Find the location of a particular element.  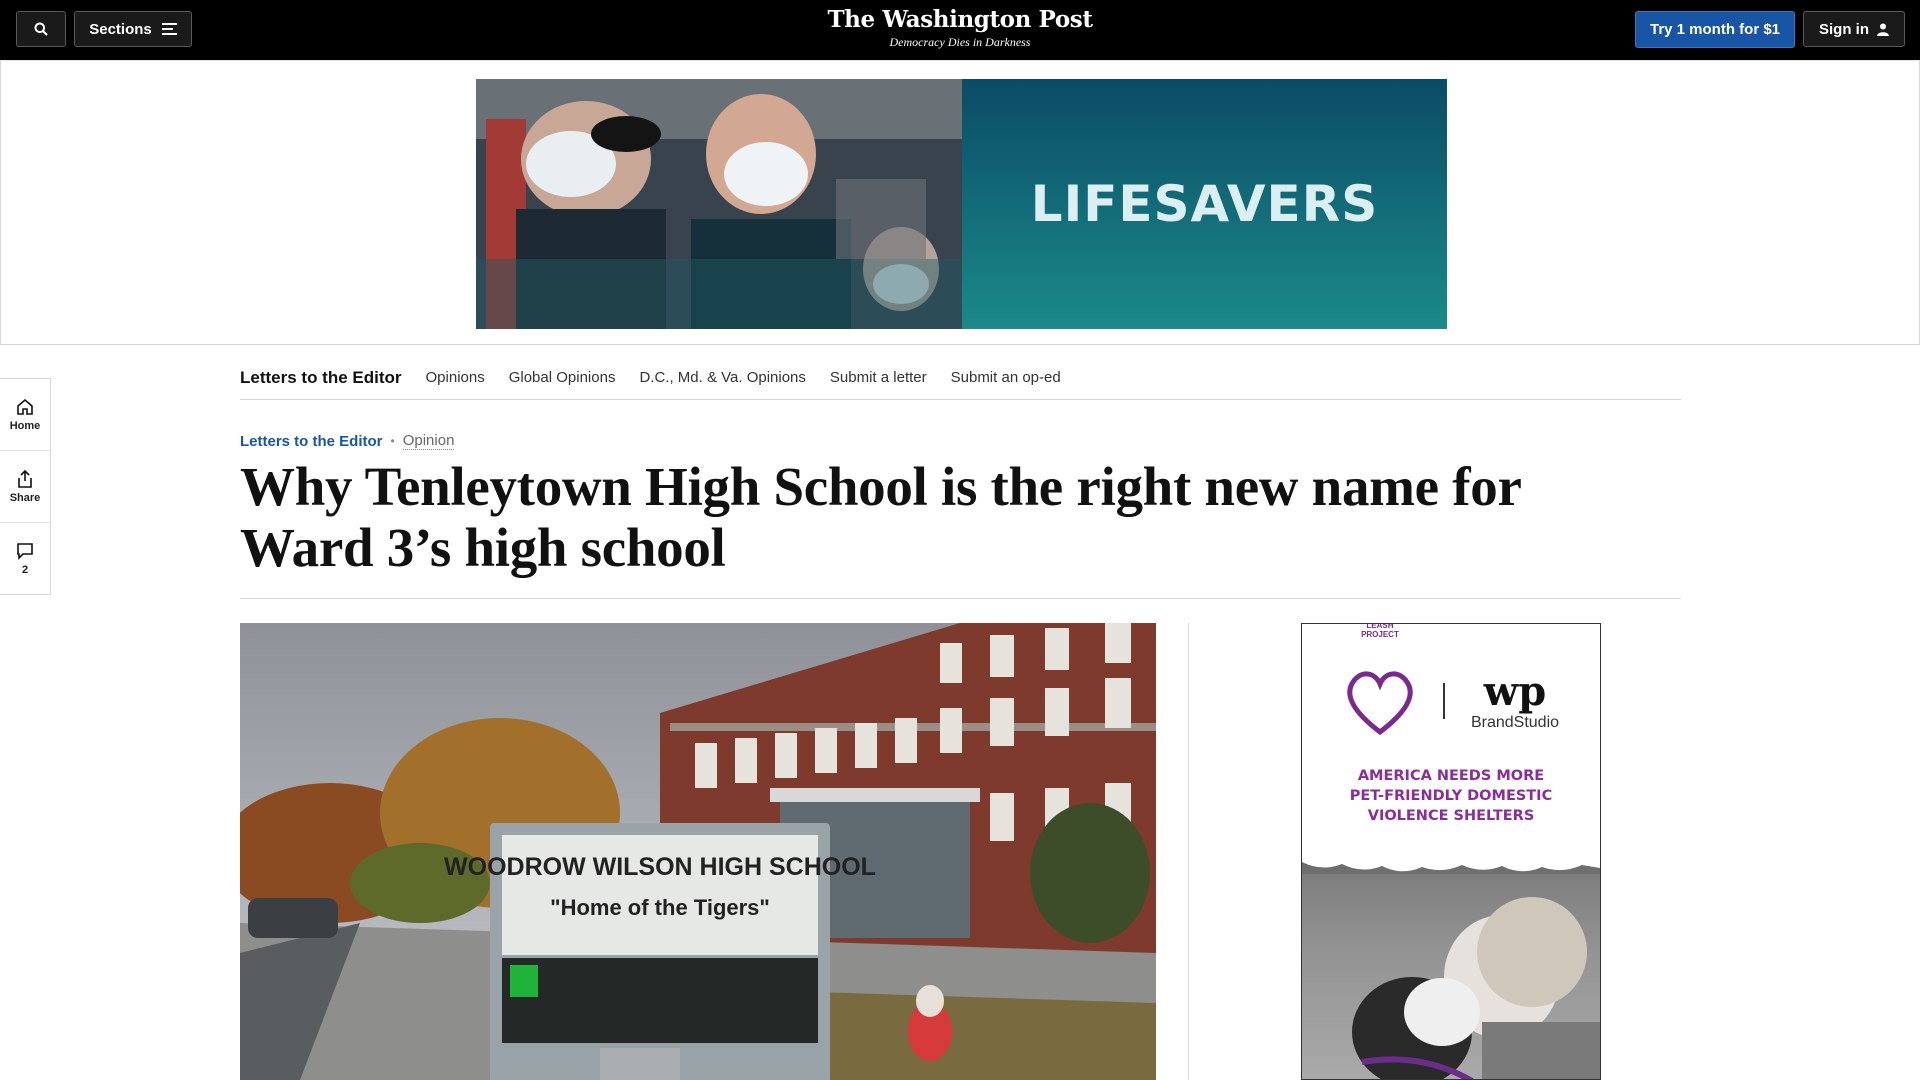

ad-photo-firefighters is located at coordinates (719, 204).